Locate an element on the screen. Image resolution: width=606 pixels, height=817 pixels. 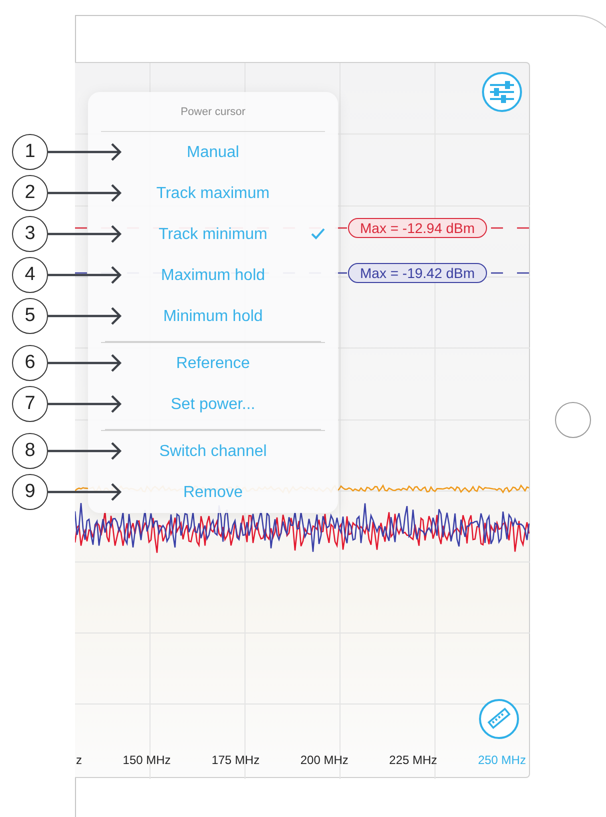
ruler-icon is located at coordinates (499, 719).